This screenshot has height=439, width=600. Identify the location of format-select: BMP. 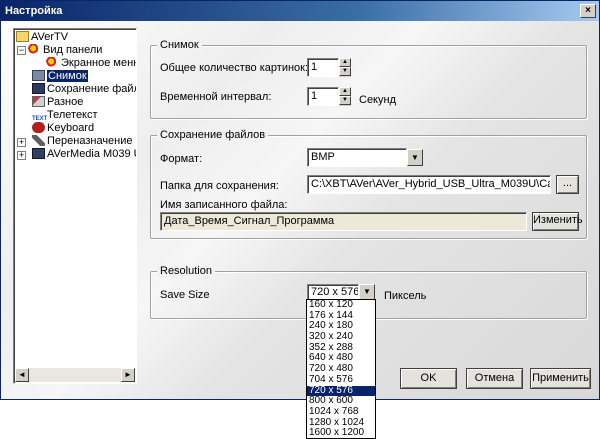
(357, 157).